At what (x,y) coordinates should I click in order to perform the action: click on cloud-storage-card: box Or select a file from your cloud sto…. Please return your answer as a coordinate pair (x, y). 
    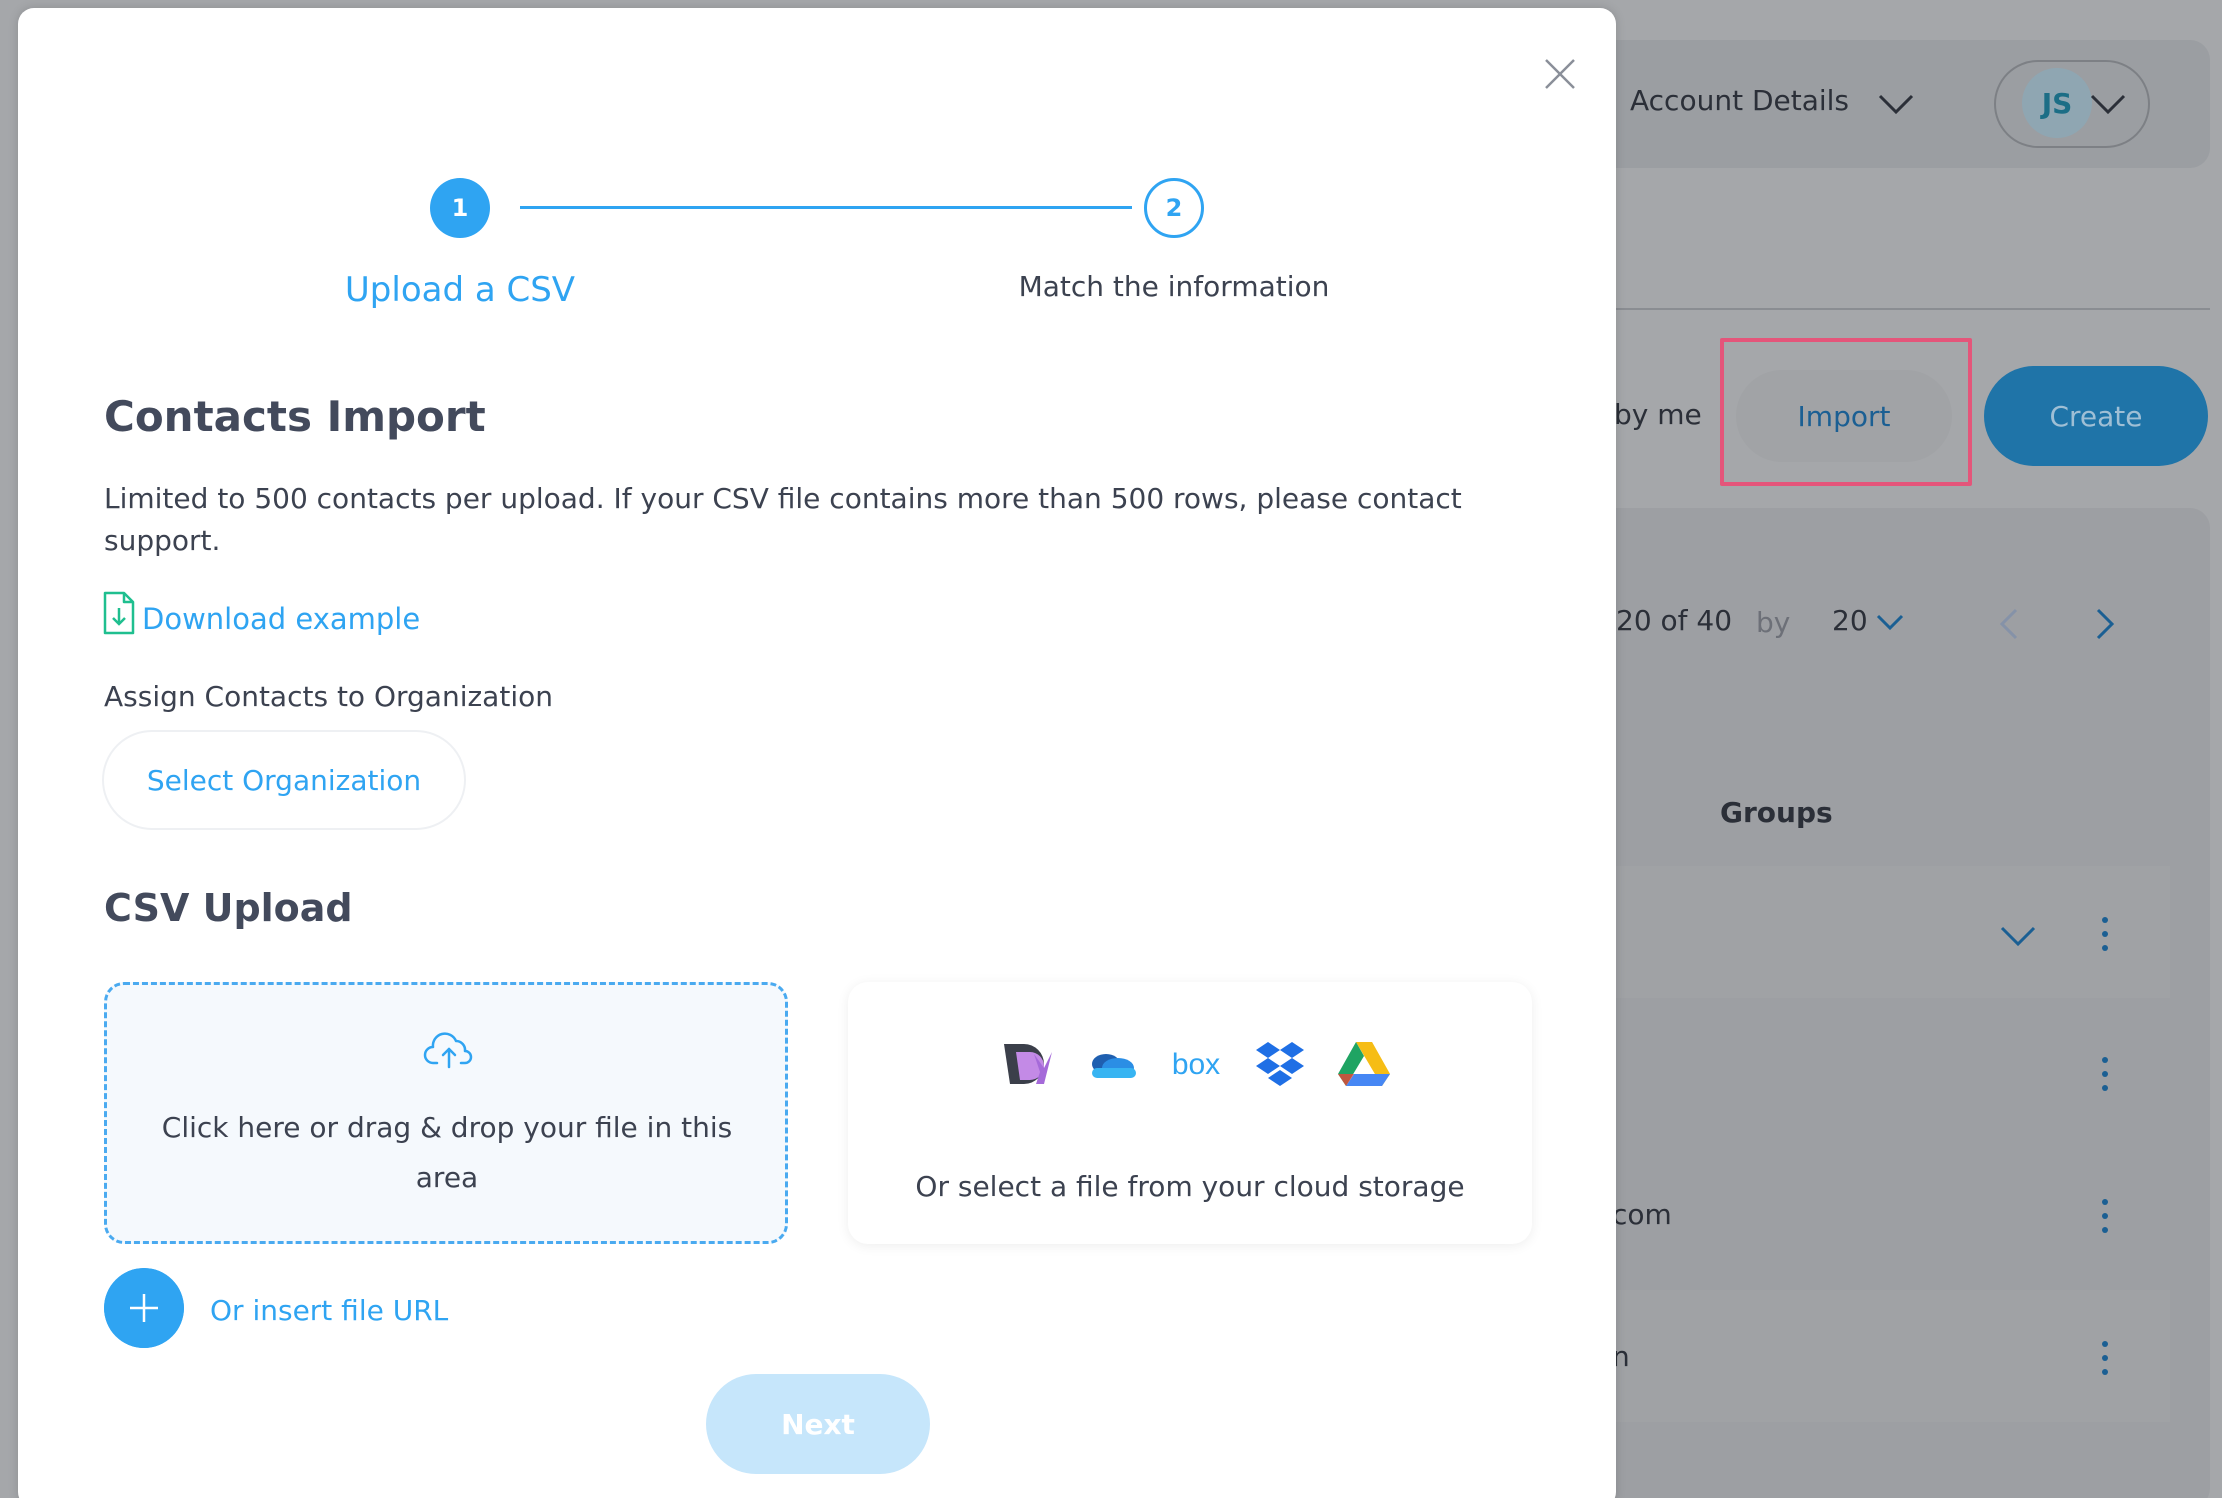
    Looking at the image, I should click on (1190, 1113).